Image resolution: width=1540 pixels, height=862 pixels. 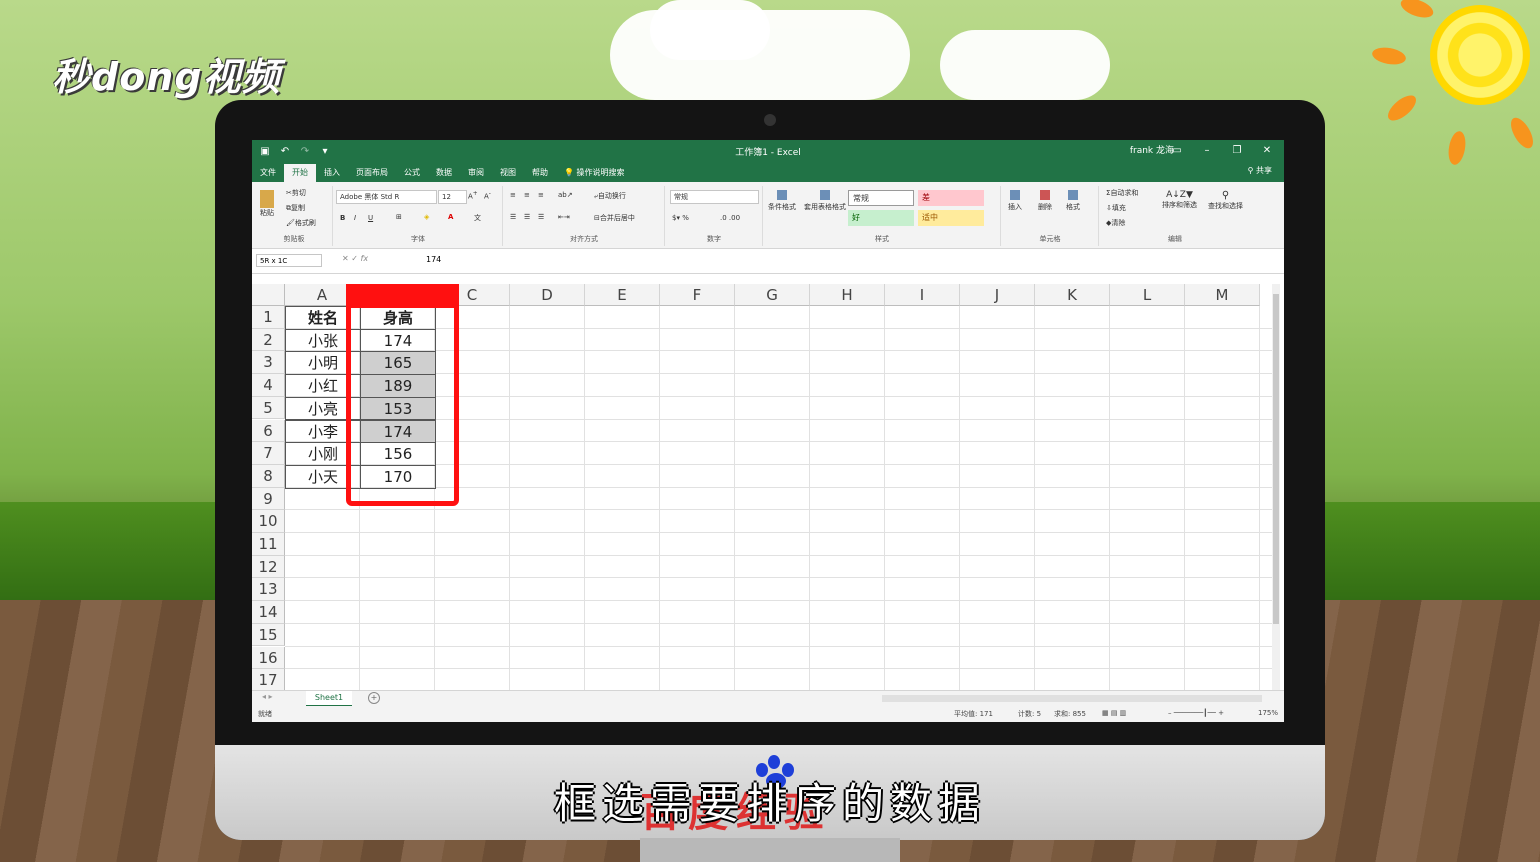 What do you see at coordinates (268, 590) in the screenshot?
I see `row-header-13: 13` at bounding box center [268, 590].